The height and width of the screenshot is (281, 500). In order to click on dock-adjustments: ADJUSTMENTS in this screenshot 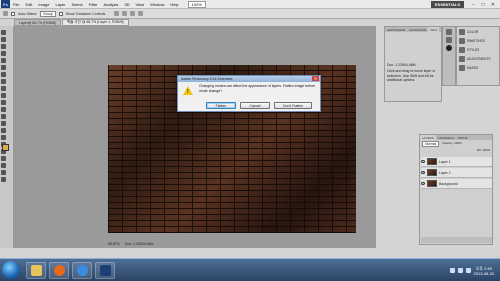, I will do `click(478, 58)`.